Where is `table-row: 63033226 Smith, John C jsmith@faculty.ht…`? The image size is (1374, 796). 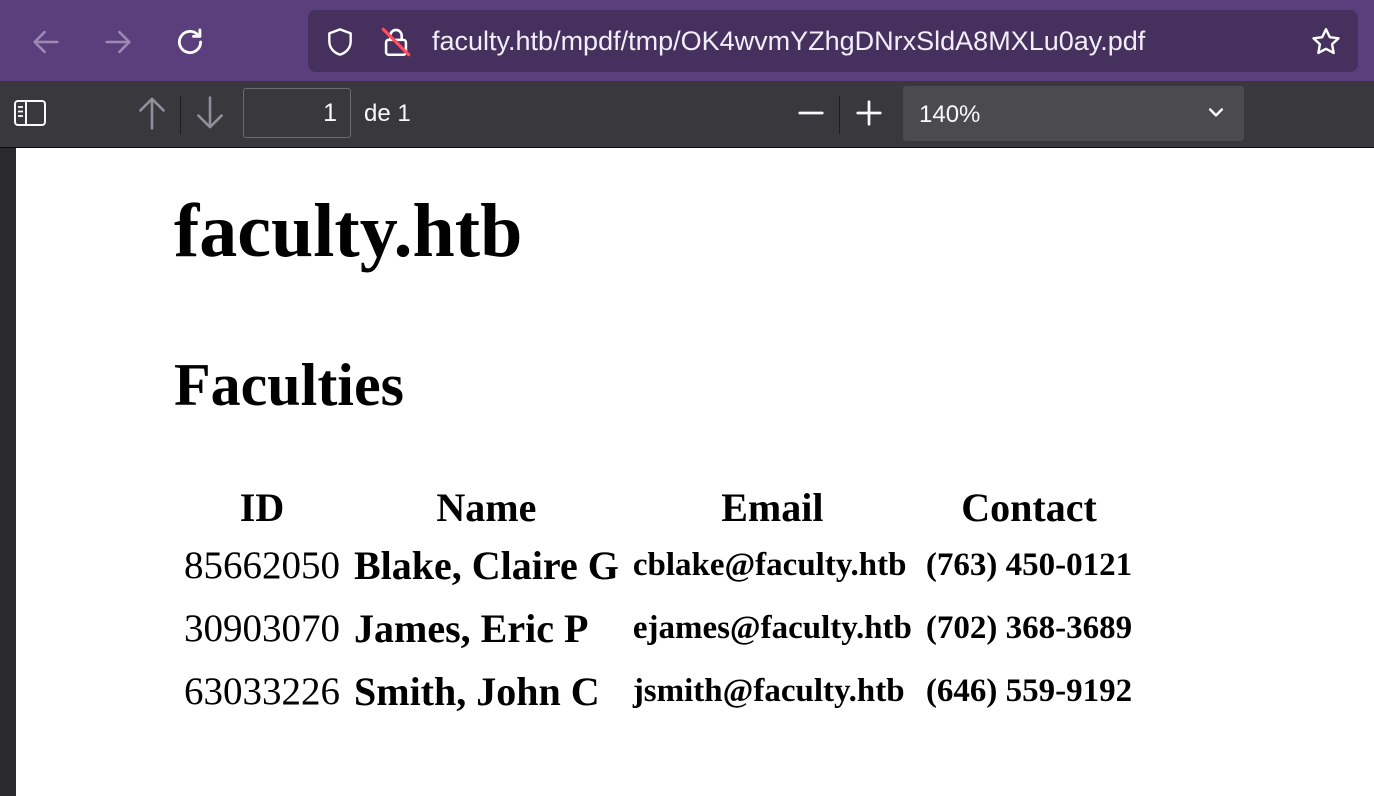
table-row: 63033226 Smith, John C jsmith@faculty.ht… is located at coordinates (658, 691).